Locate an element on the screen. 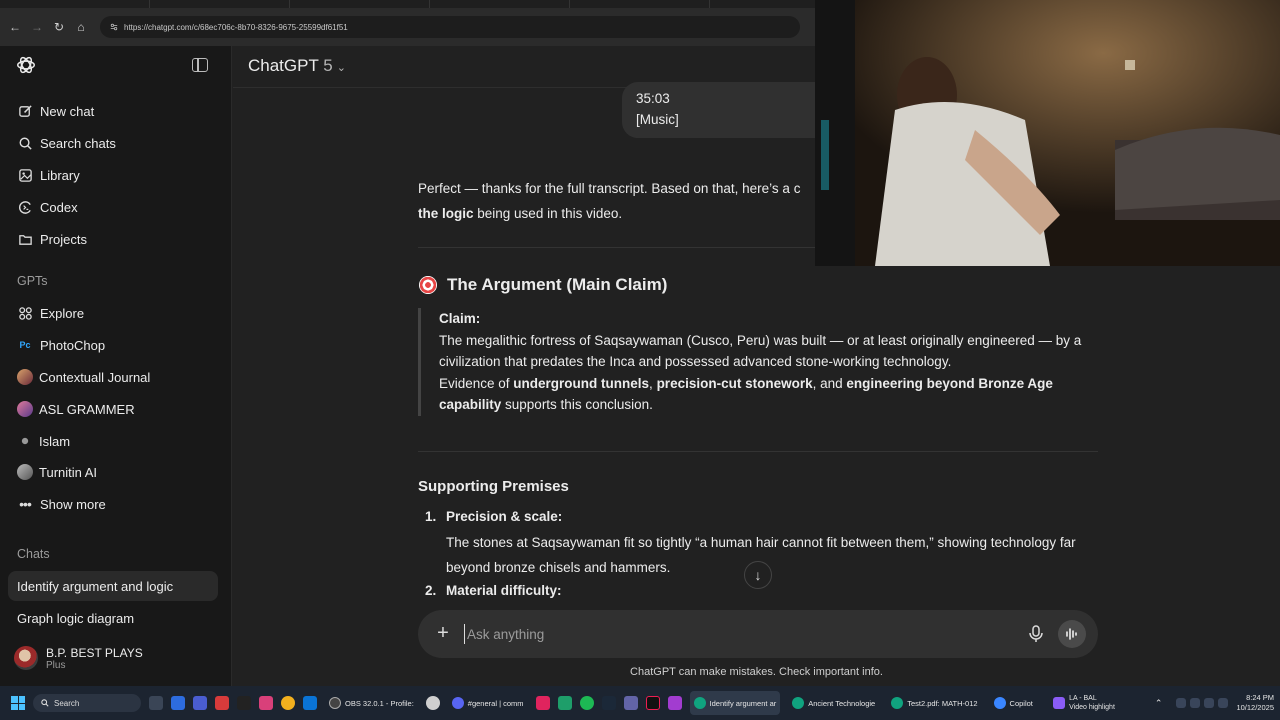  chevron-down-icon: ⌄ is located at coordinates (341, 68).